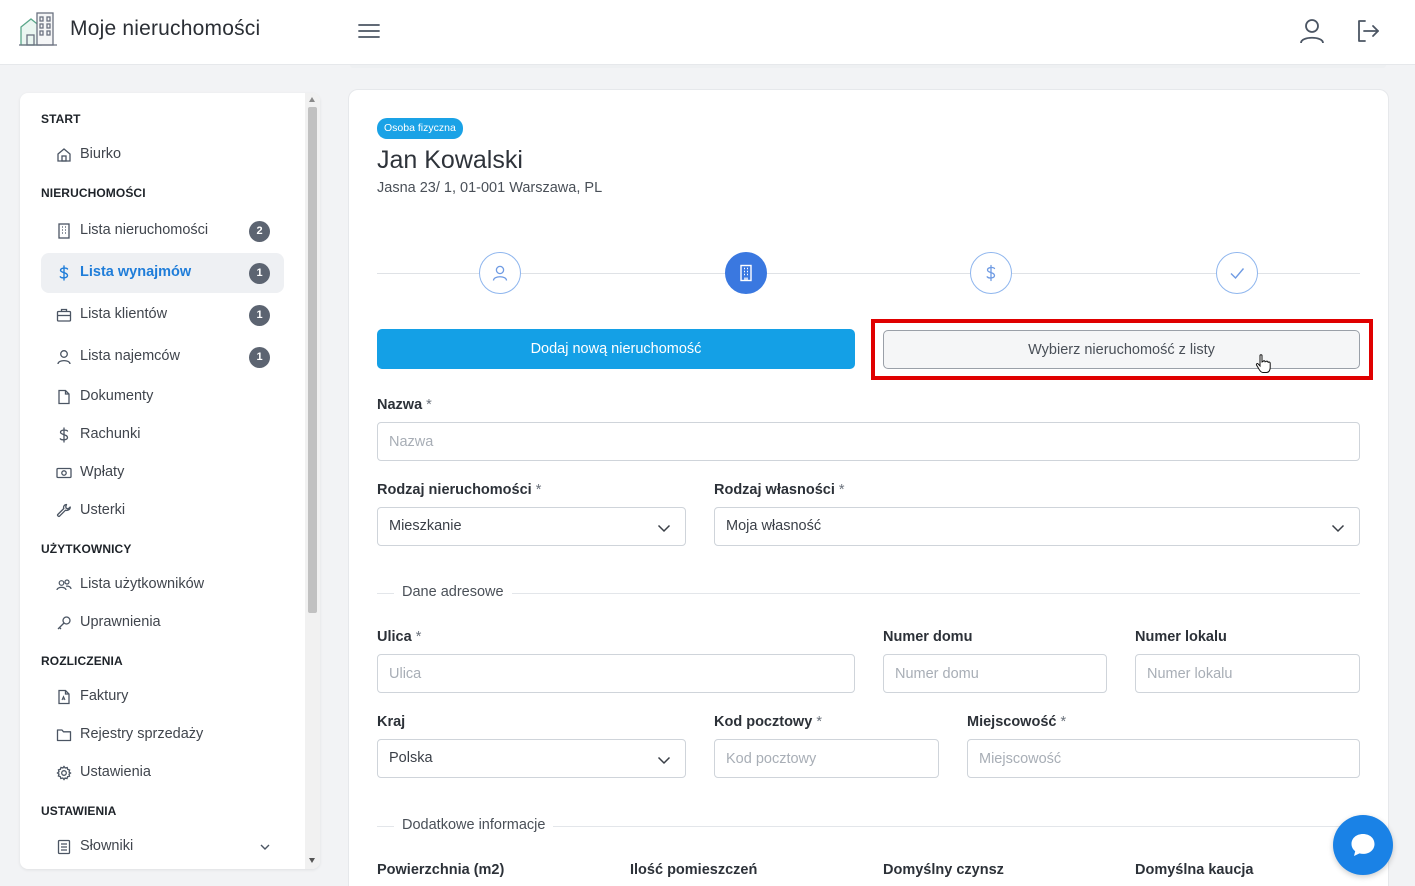 The width and height of the screenshot is (1415, 886). I want to click on sidebar-item-lista-wynajmow: Lista wynajmów 1, so click(162, 273).